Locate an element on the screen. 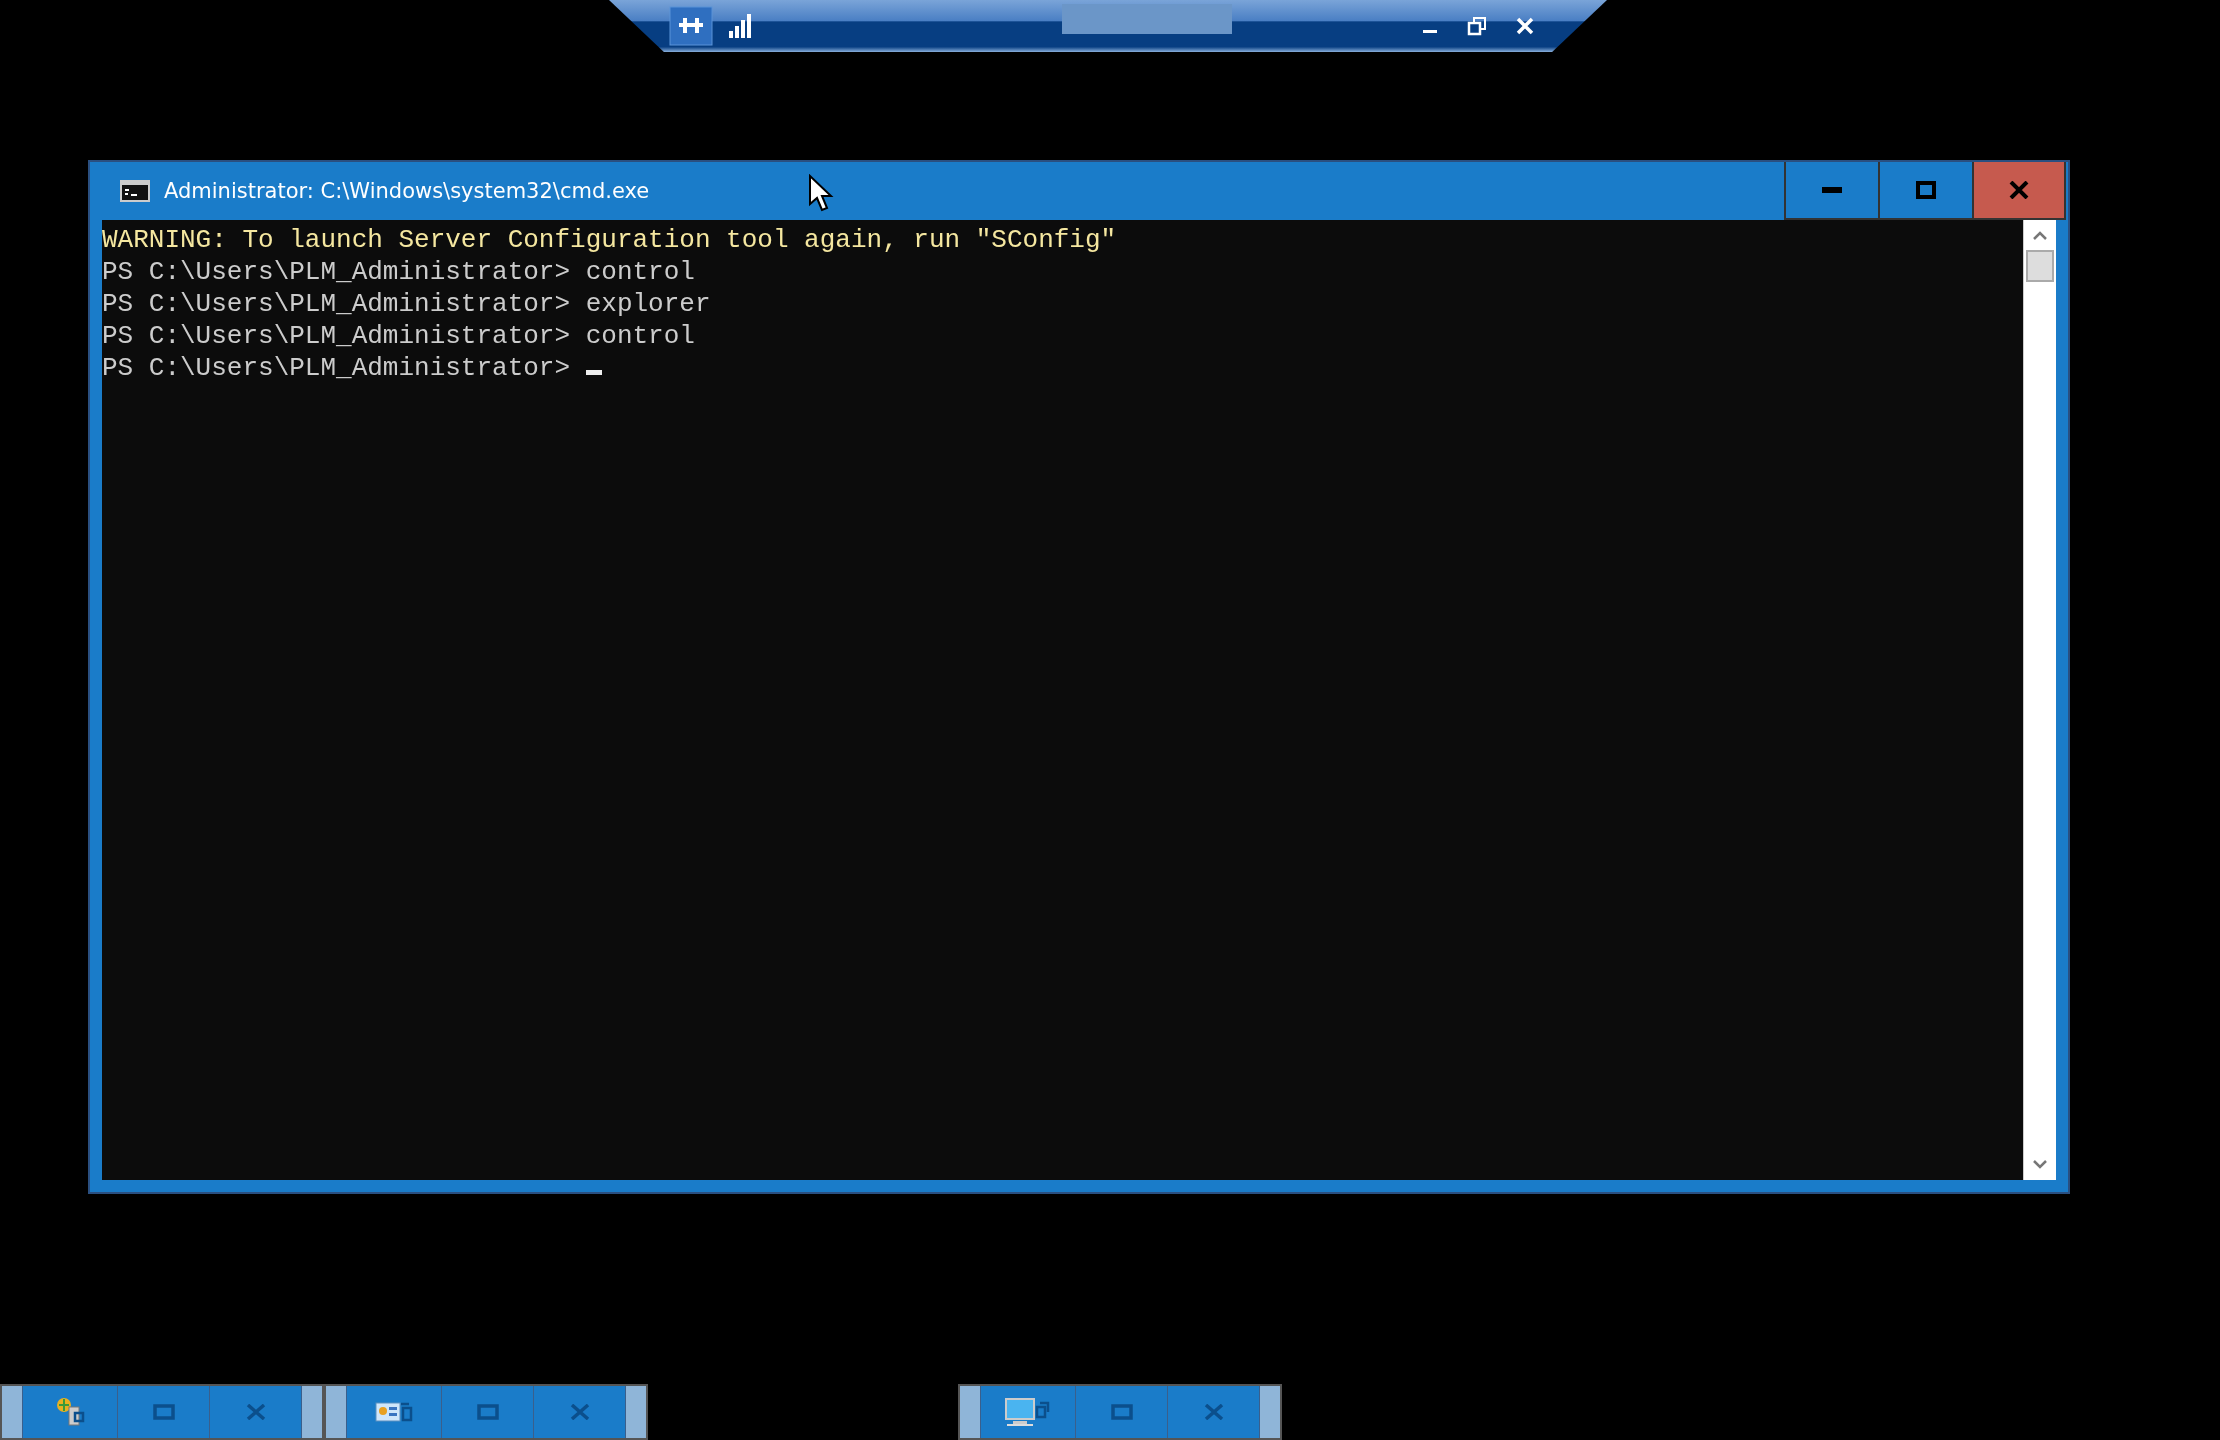  console-line: PS C:\Users\PLM_Administrator> explorer is located at coordinates (406, 304).